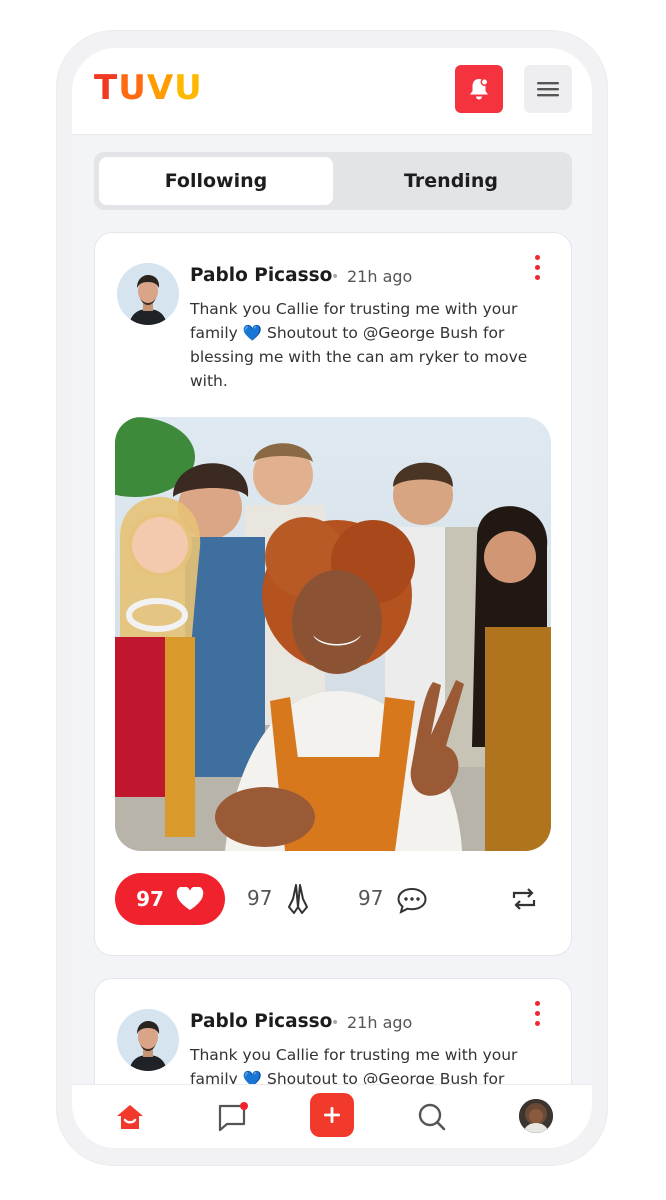 This screenshot has height=1200, width=666. Describe the element at coordinates (524, 899) in the screenshot. I see `repost-icon` at that location.